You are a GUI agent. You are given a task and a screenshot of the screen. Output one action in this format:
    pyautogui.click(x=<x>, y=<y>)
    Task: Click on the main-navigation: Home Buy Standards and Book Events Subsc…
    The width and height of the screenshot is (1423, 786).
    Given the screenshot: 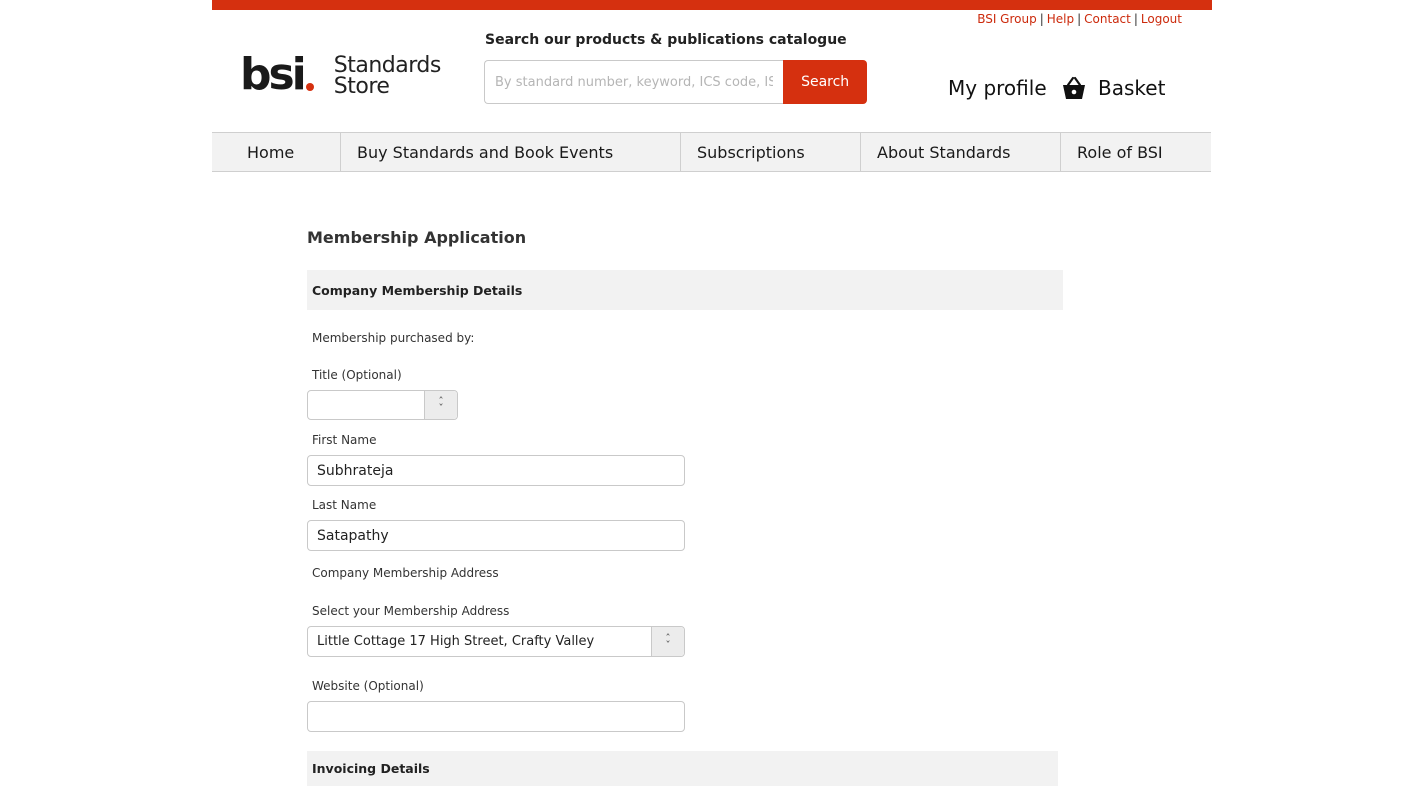 What is the action you would take?
    pyautogui.click(x=711, y=152)
    